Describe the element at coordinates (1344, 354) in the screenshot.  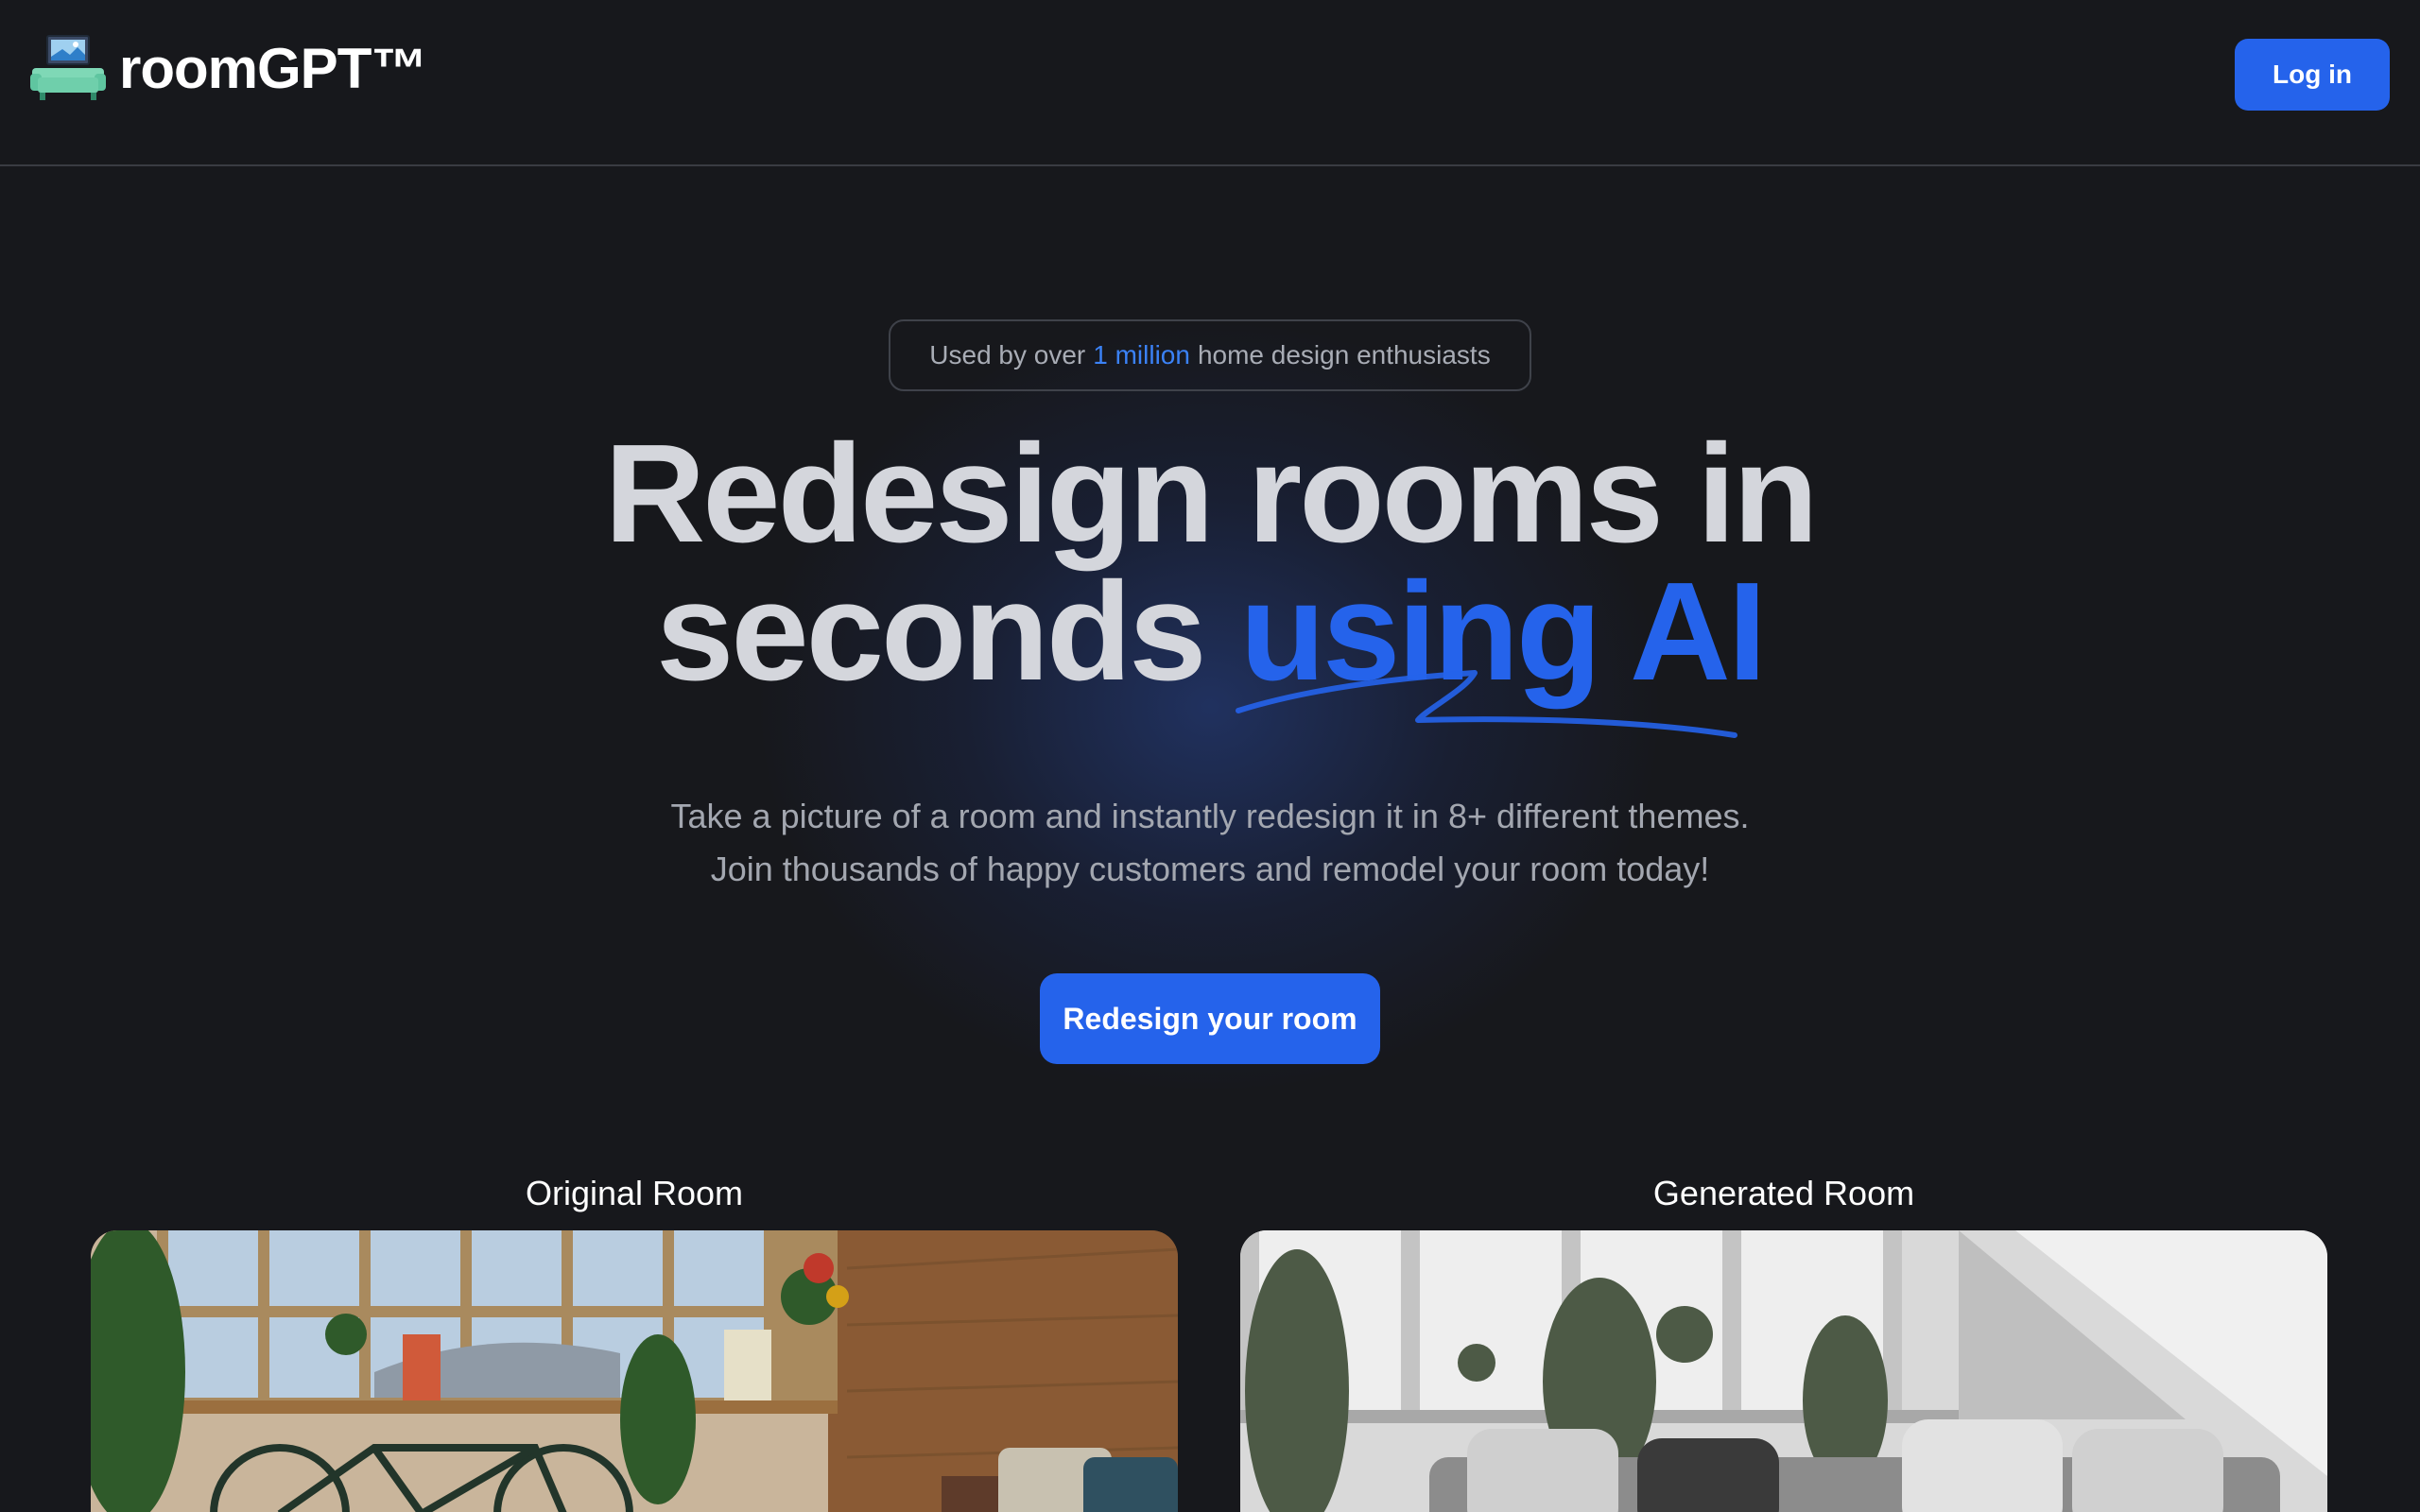
I see `badge-suffix: home design enthusiasts` at that location.